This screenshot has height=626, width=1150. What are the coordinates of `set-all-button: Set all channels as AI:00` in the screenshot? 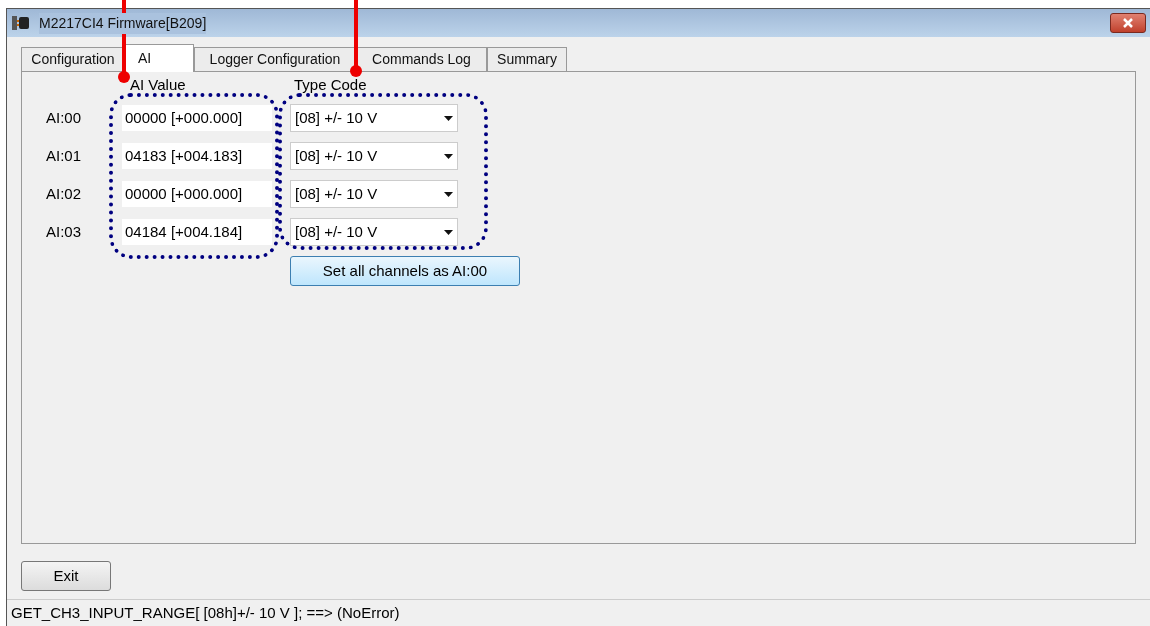 It's located at (405, 271).